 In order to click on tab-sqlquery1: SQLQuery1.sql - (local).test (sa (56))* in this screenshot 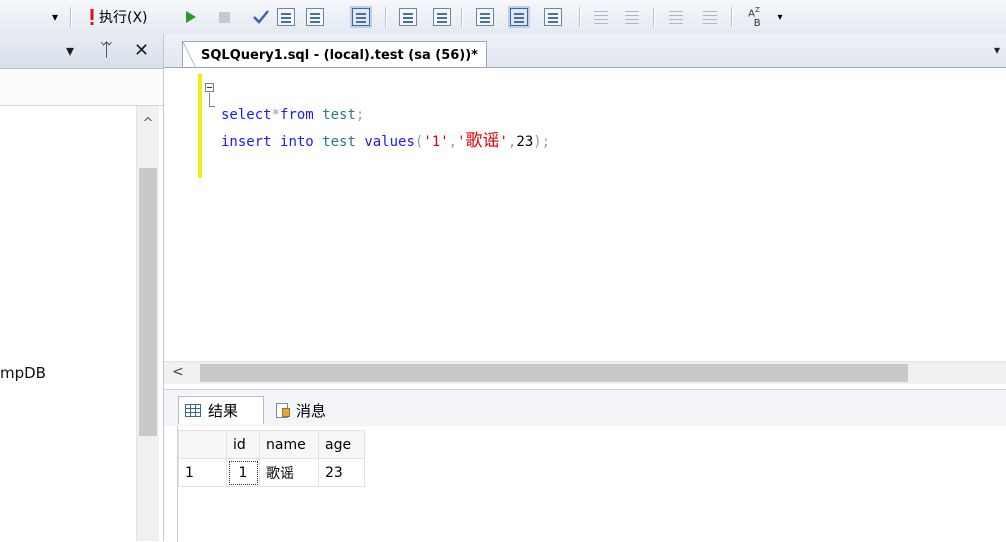, I will do `click(334, 55)`.